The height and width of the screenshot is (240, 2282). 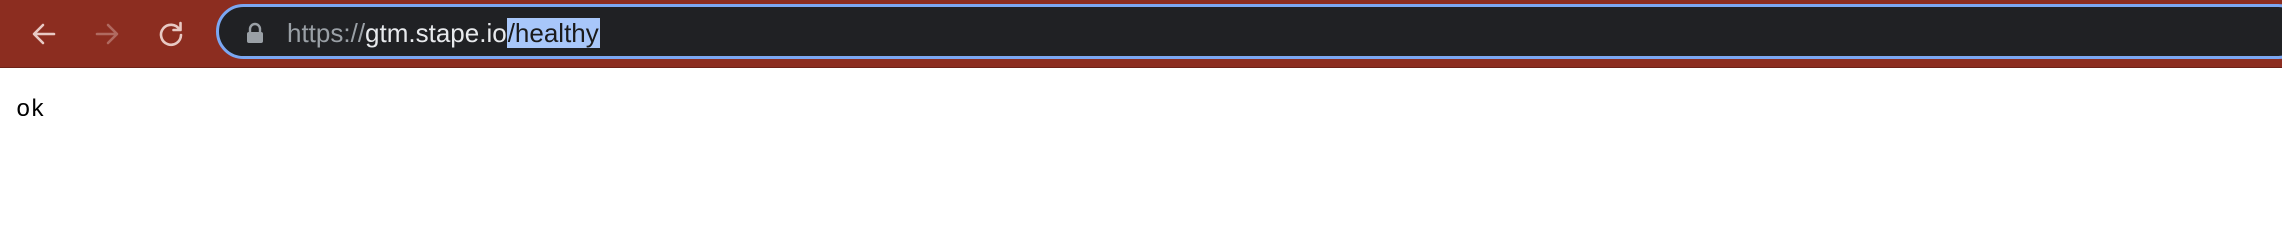 I want to click on reload-icon, so click(x=171, y=34).